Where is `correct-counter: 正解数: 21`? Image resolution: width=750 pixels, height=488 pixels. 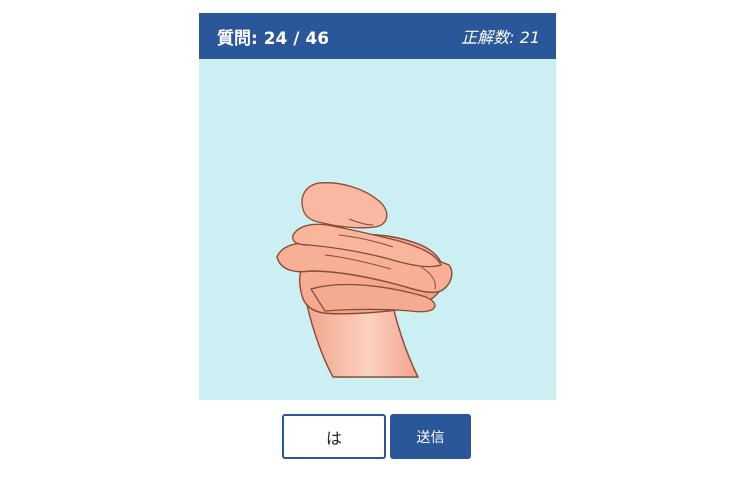 correct-counter: 正解数: 21 is located at coordinates (500, 37).